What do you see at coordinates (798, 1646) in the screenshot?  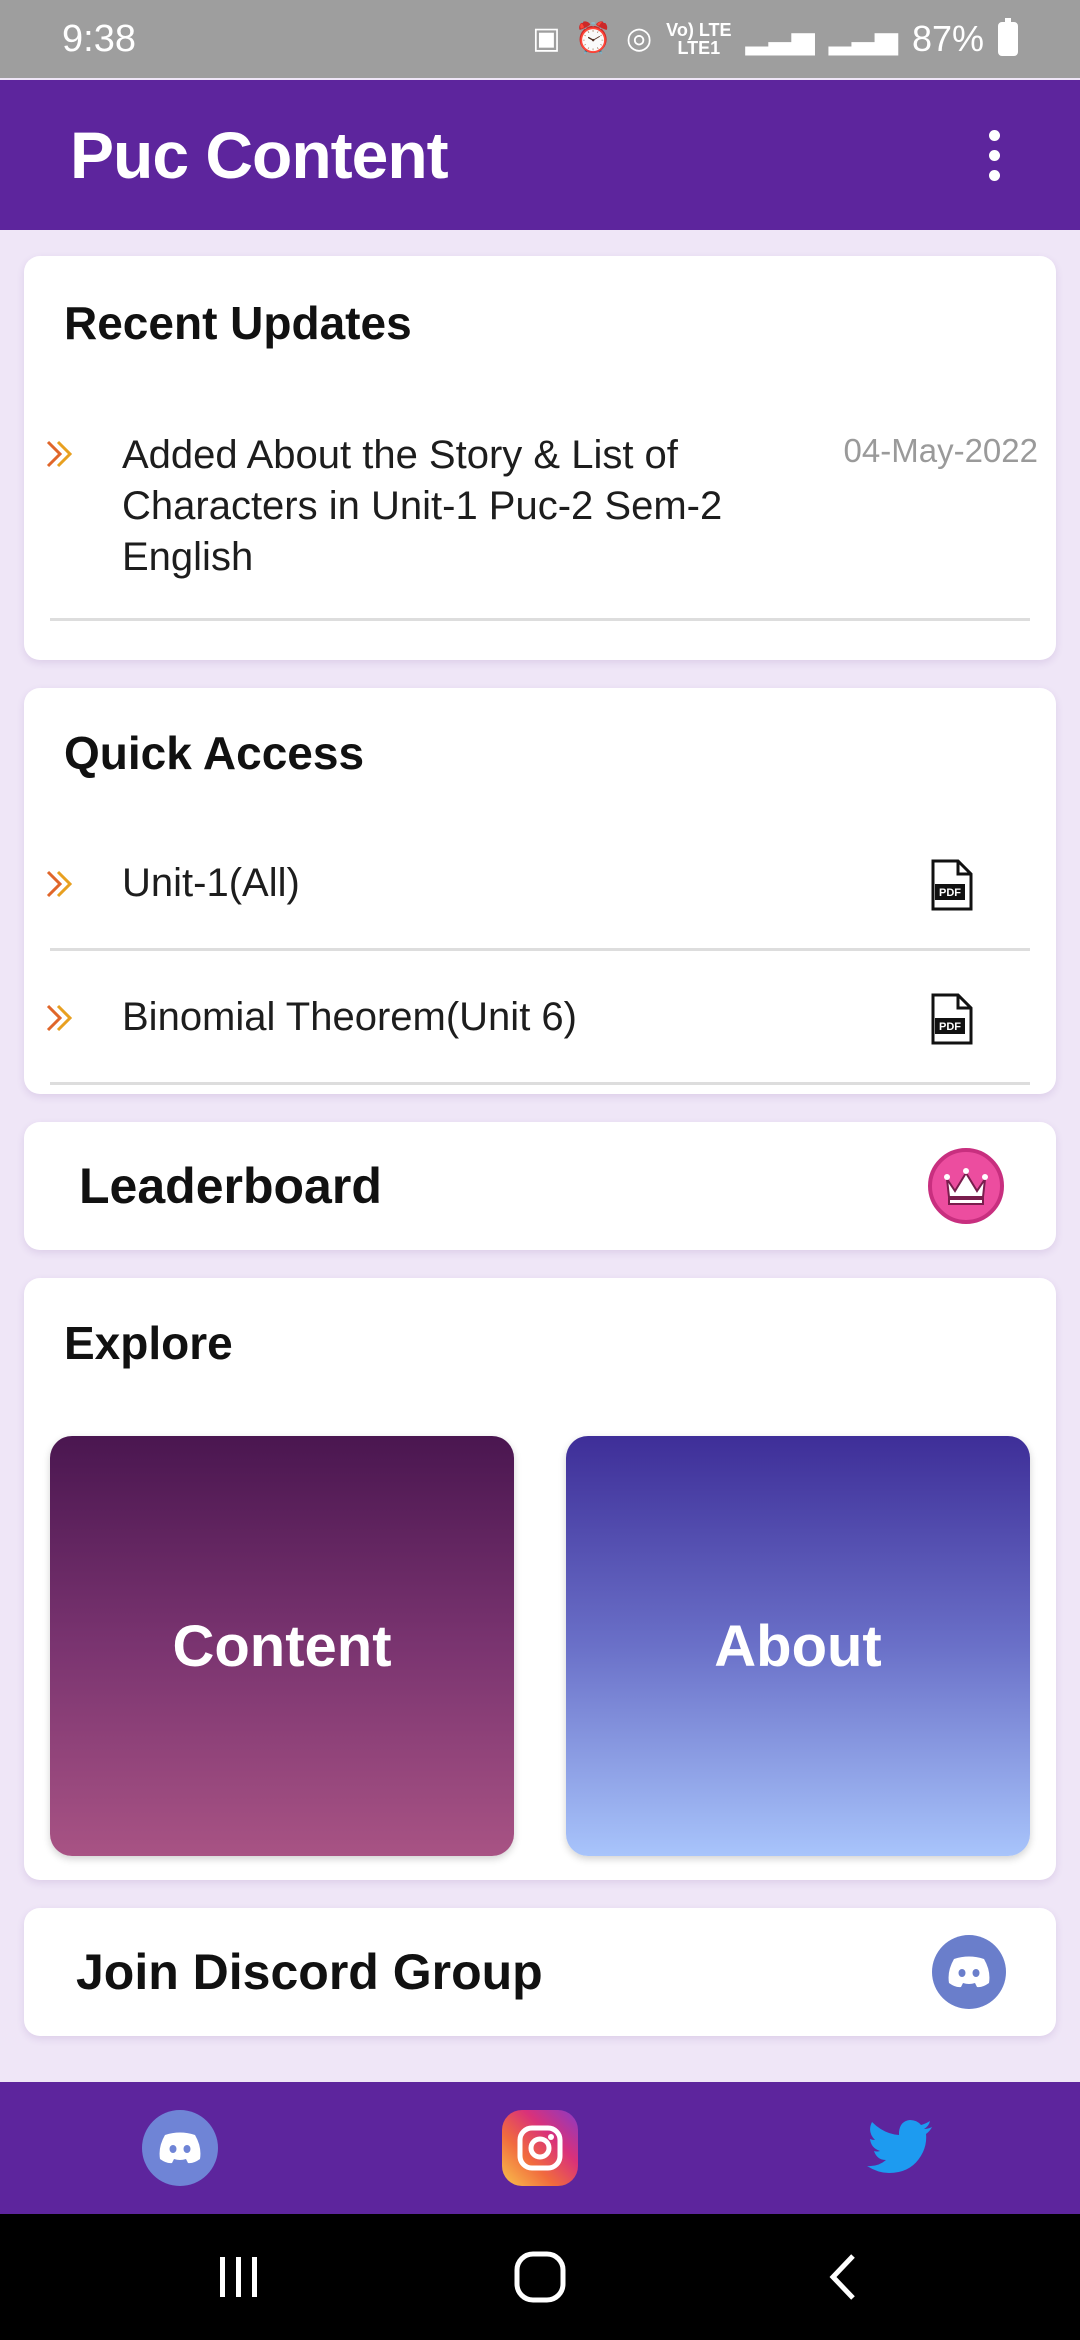 I see `about-tile: About` at bounding box center [798, 1646].